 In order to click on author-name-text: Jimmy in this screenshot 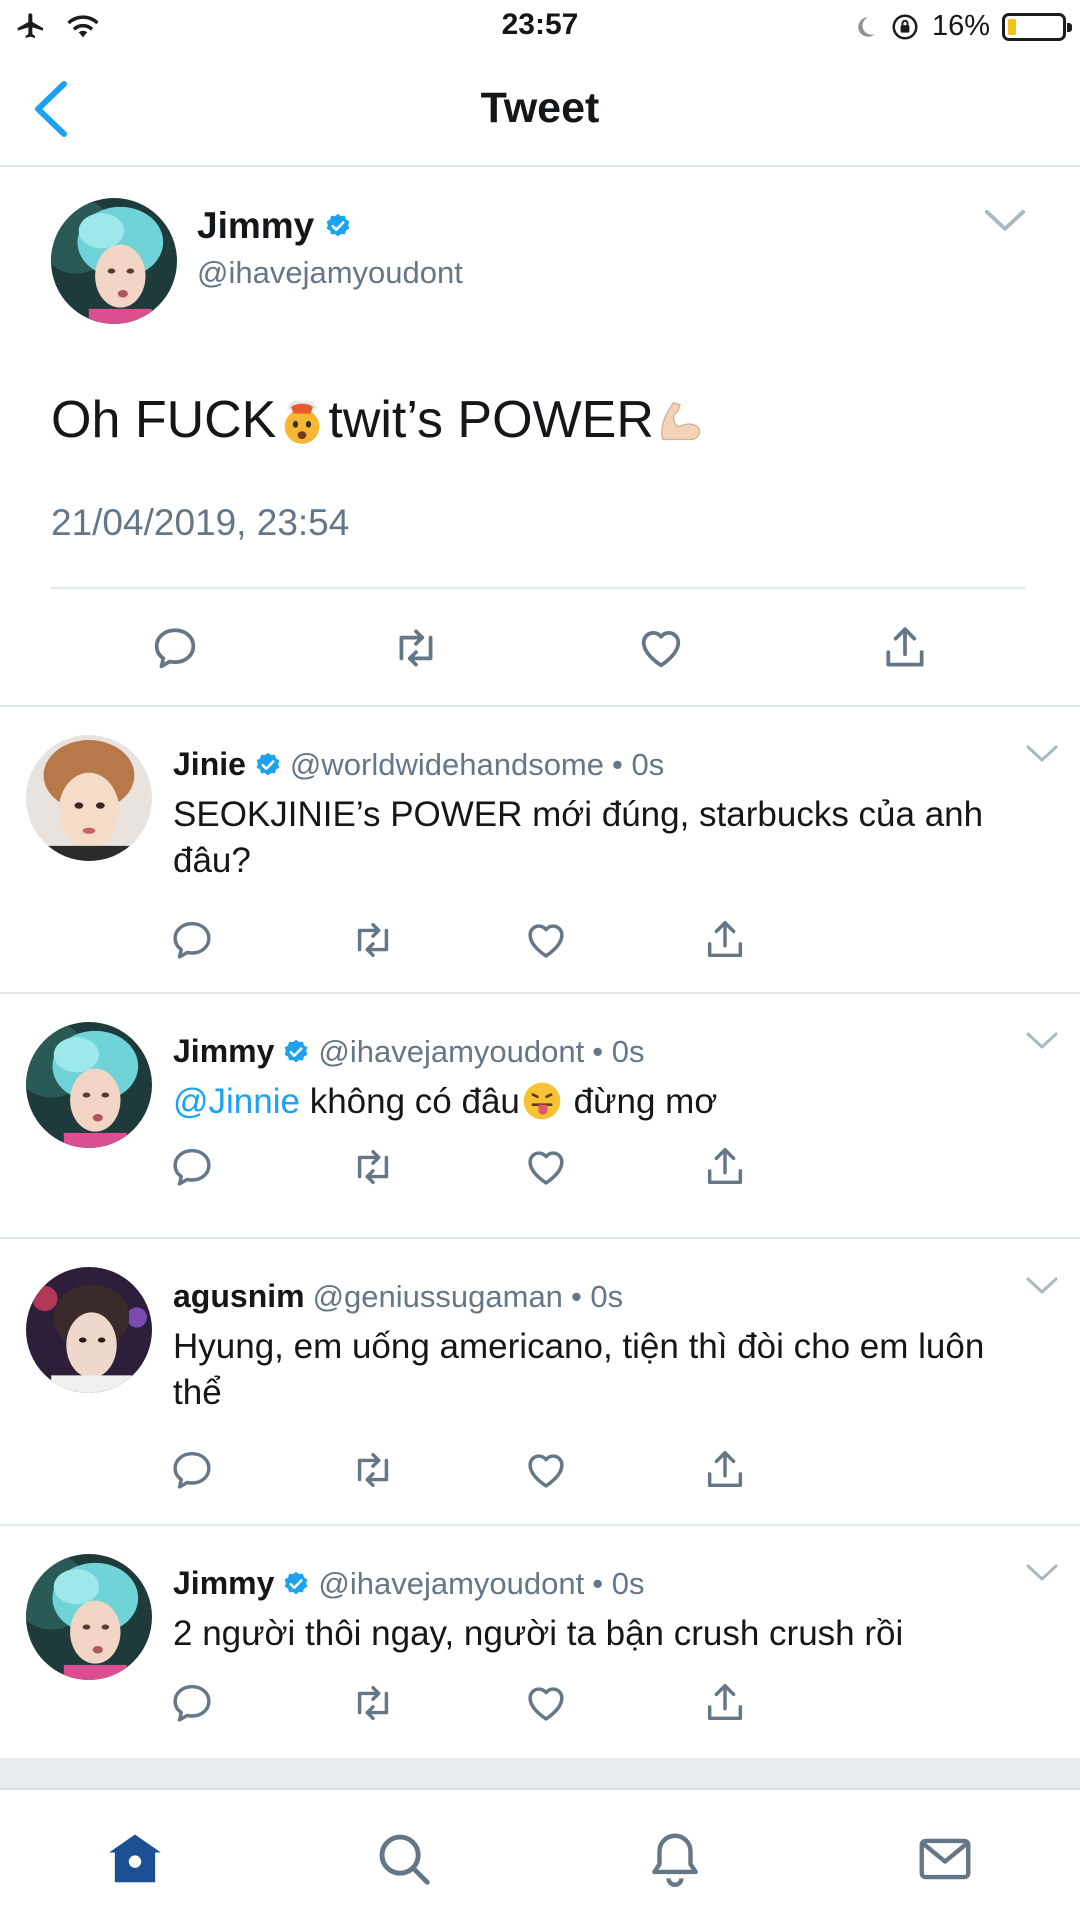, I will do `click(256, 225)`.